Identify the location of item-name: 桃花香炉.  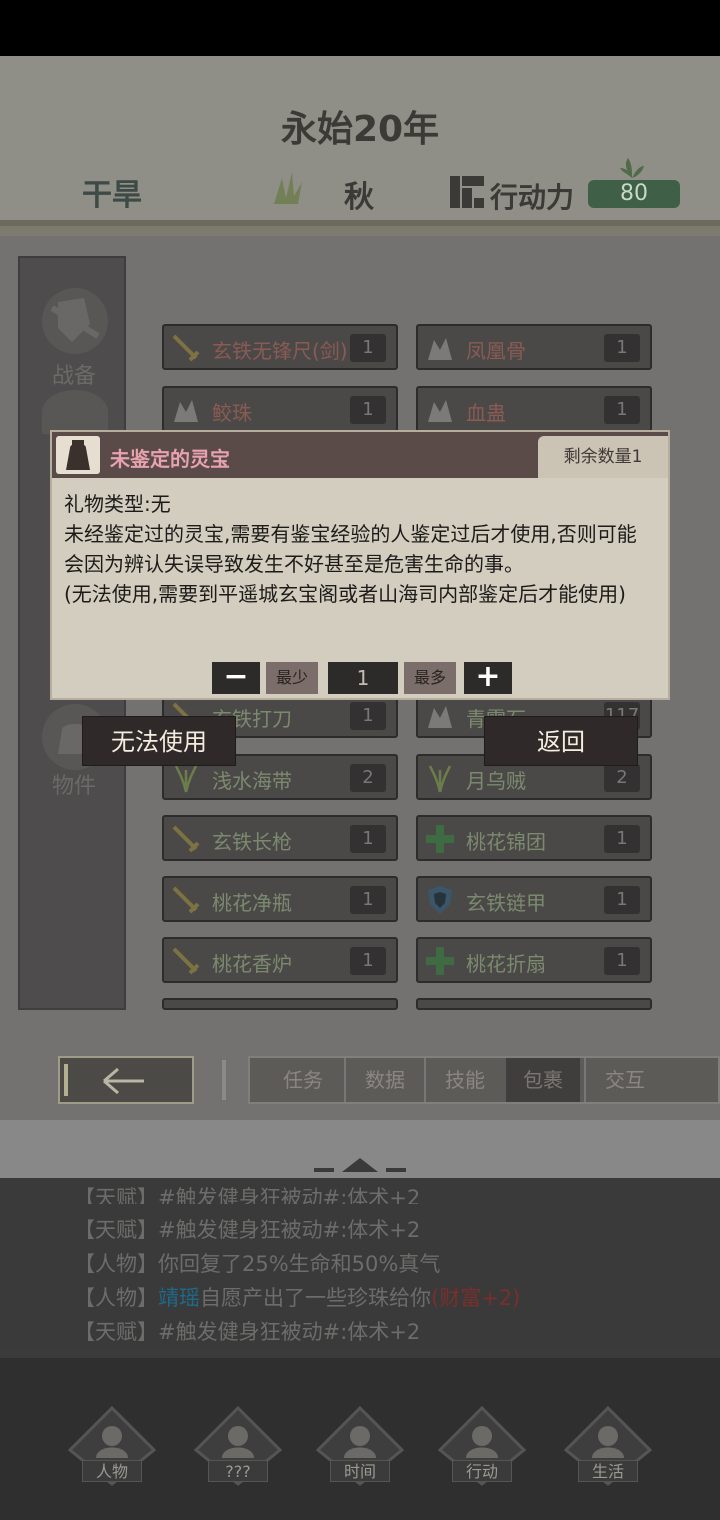
(252, 964).